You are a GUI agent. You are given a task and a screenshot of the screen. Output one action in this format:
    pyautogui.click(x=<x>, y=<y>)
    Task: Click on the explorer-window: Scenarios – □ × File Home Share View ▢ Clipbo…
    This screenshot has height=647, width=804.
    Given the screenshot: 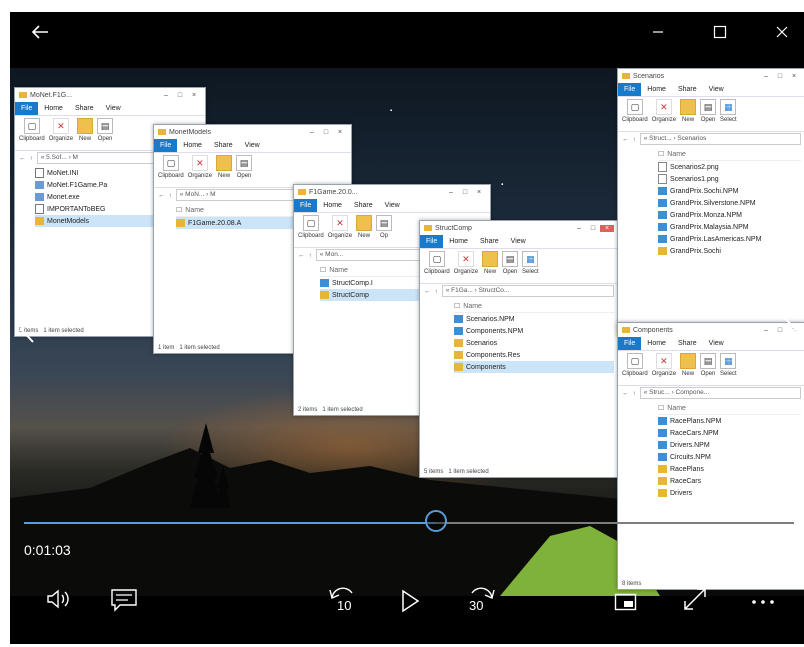 What is the action you would take?
    pyautogui.click(x=710, y=202)
    